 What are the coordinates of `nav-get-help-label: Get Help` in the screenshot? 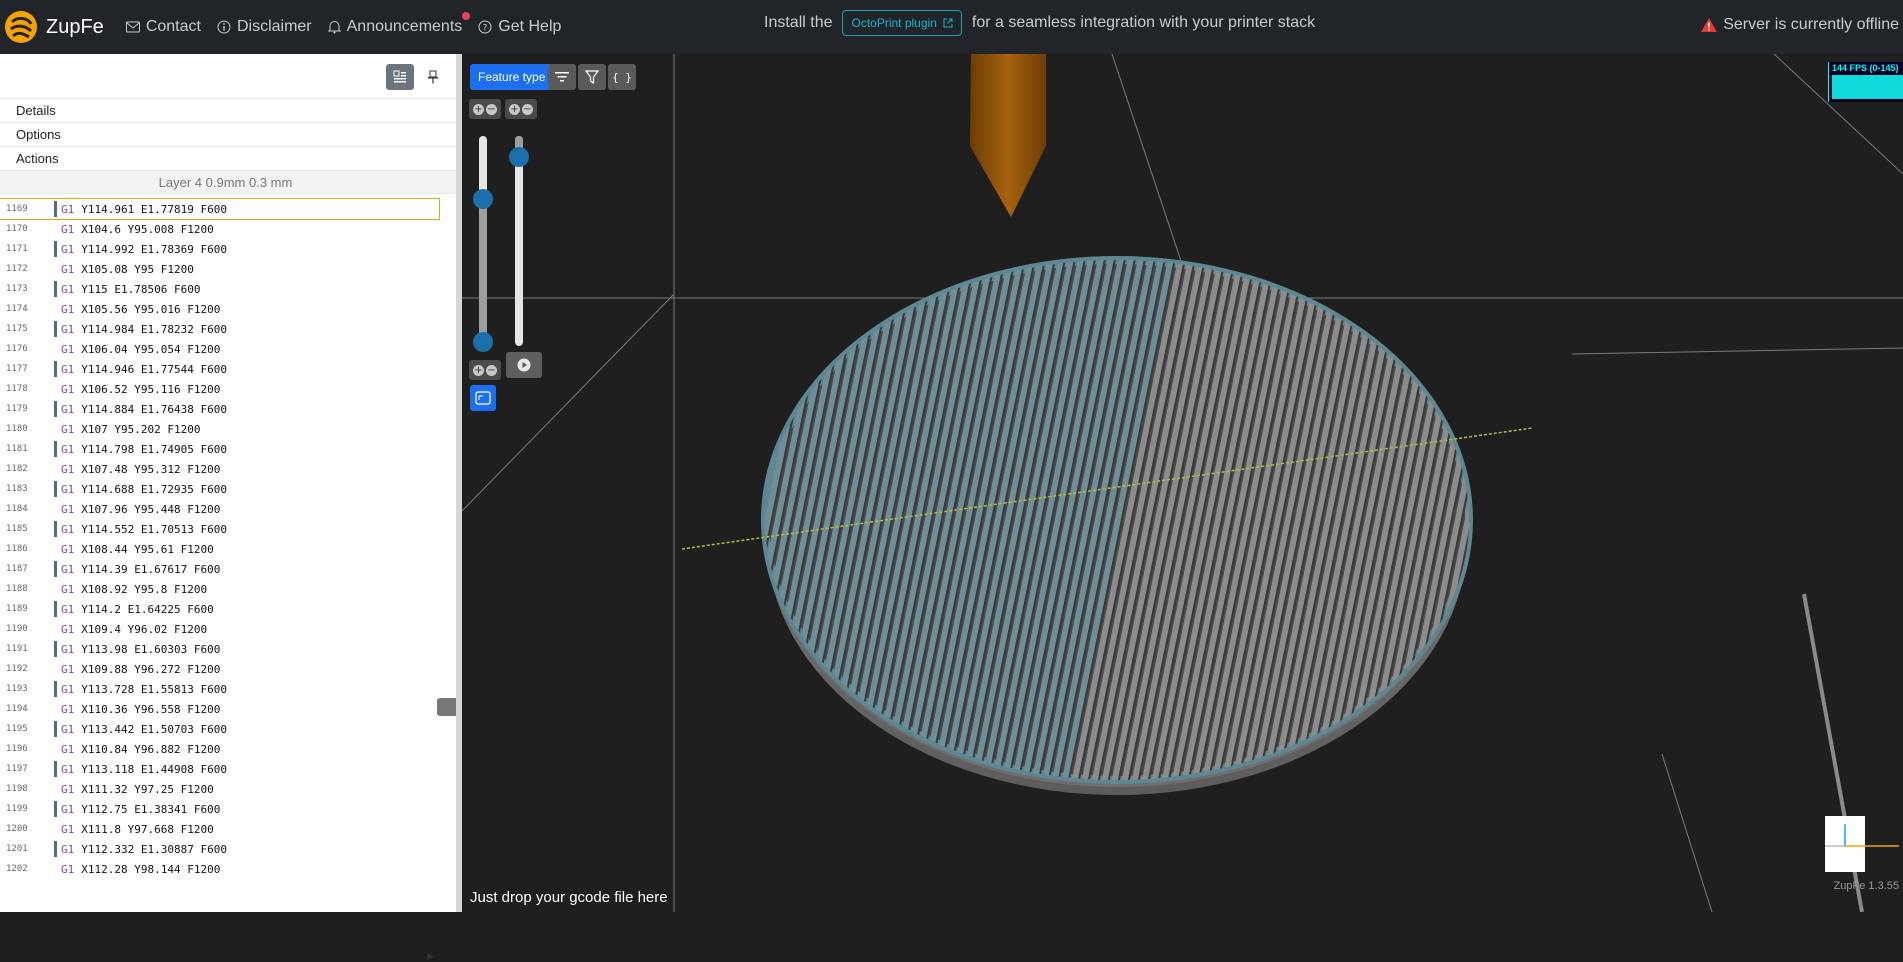 It's located at (530, 26).